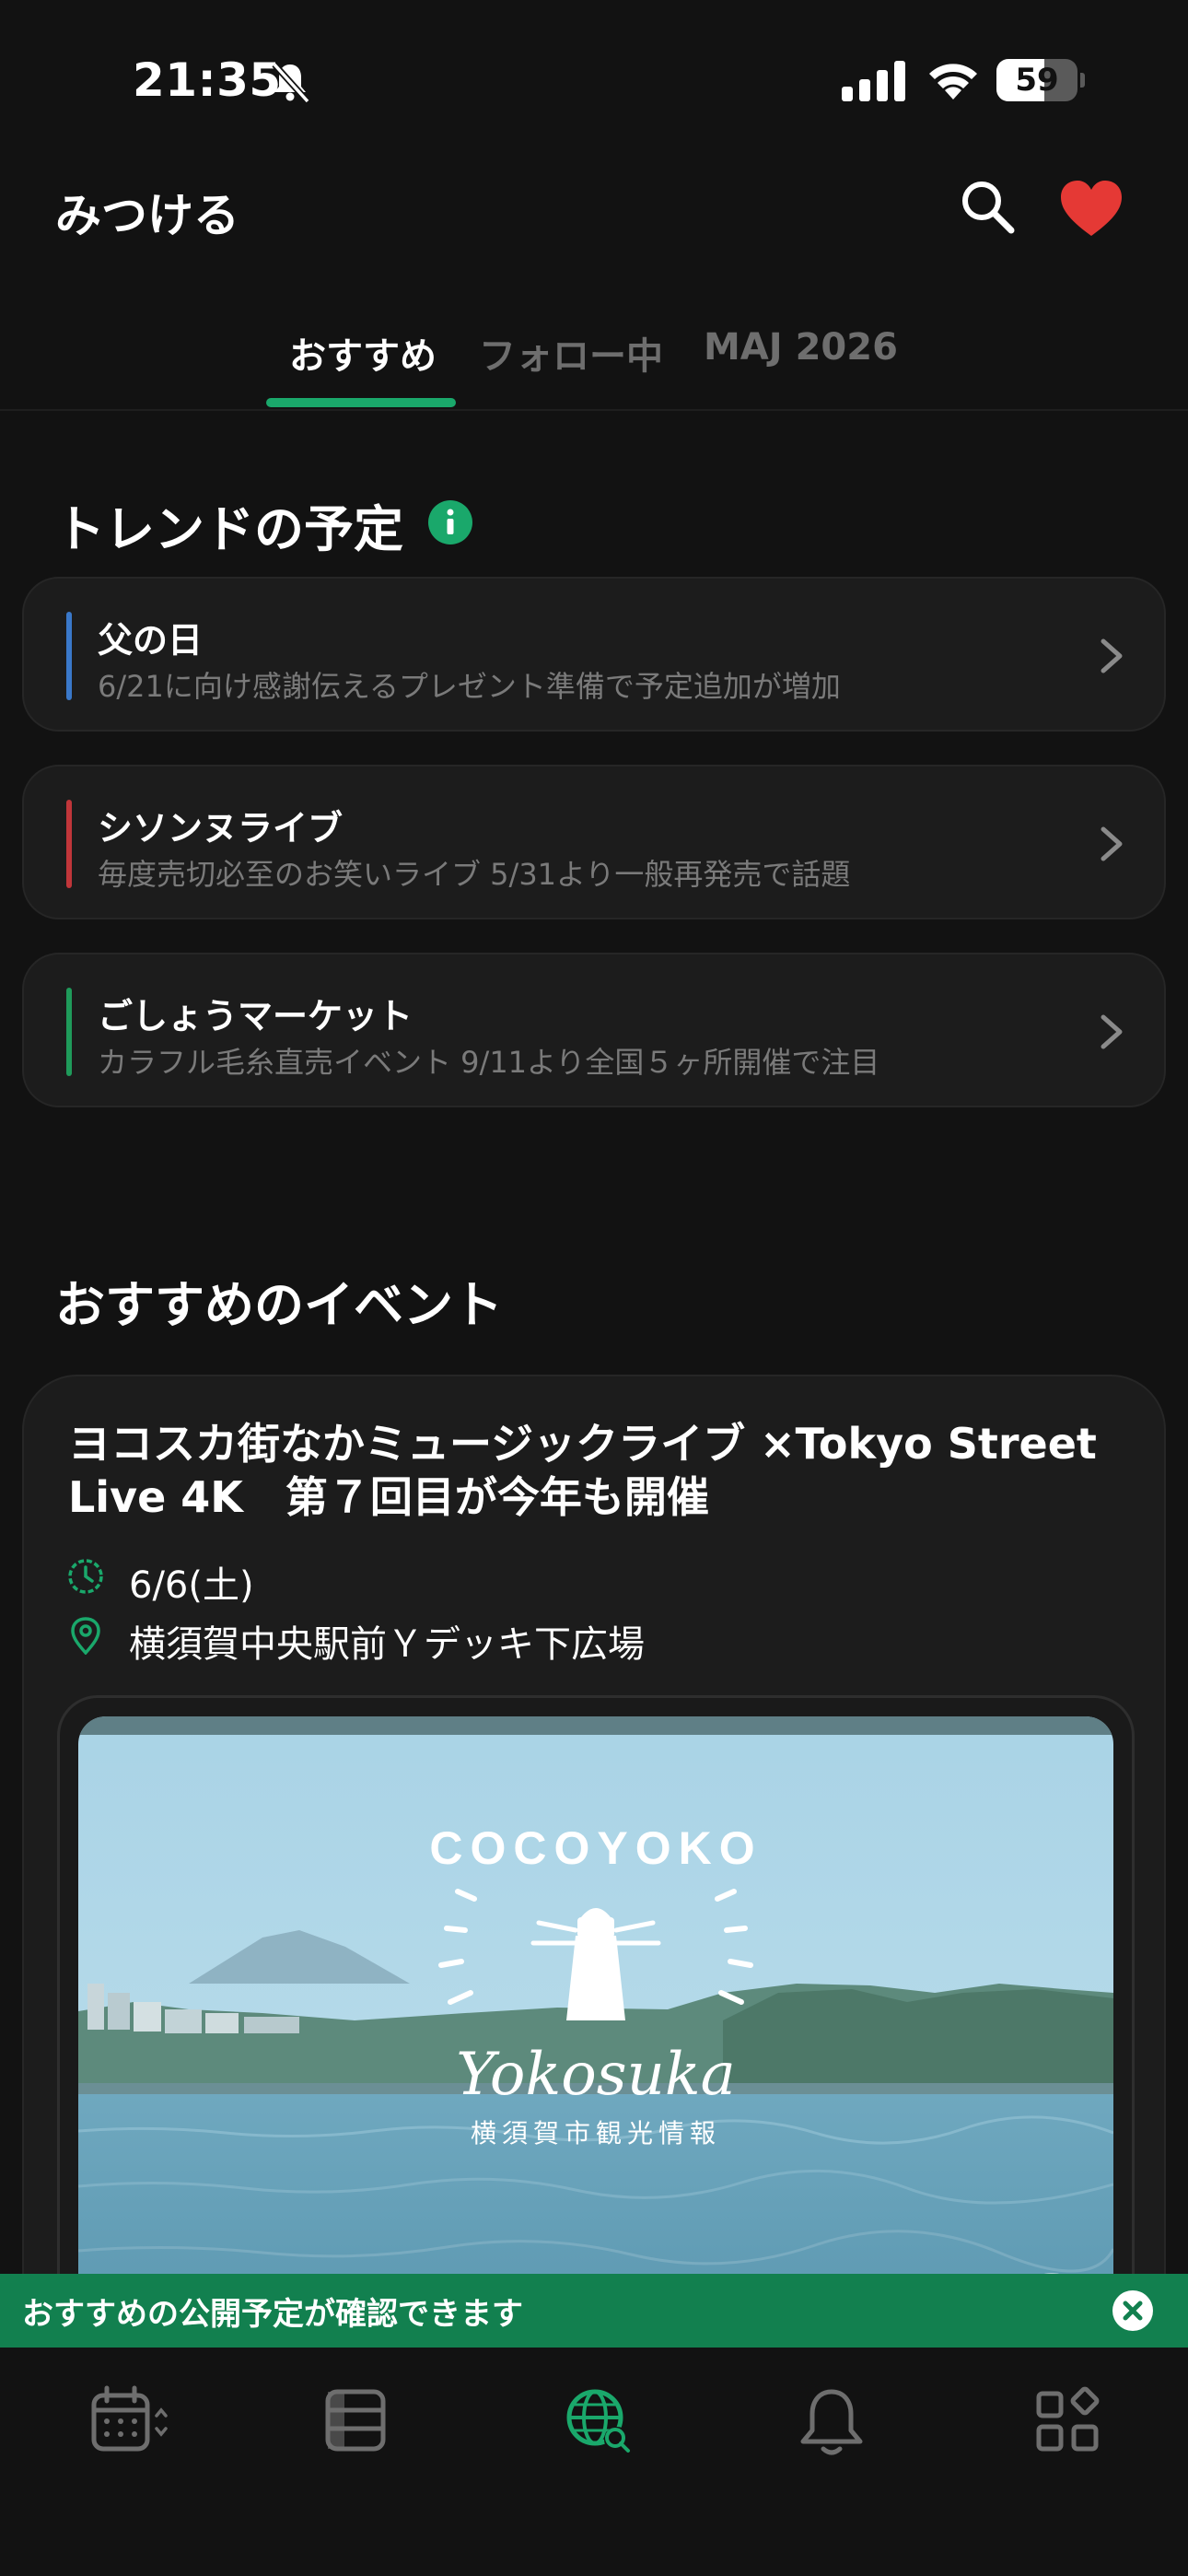  I want to click on event-place: 横須賀中央駅前Ｙデッキ下広場, so click(387, 1644).